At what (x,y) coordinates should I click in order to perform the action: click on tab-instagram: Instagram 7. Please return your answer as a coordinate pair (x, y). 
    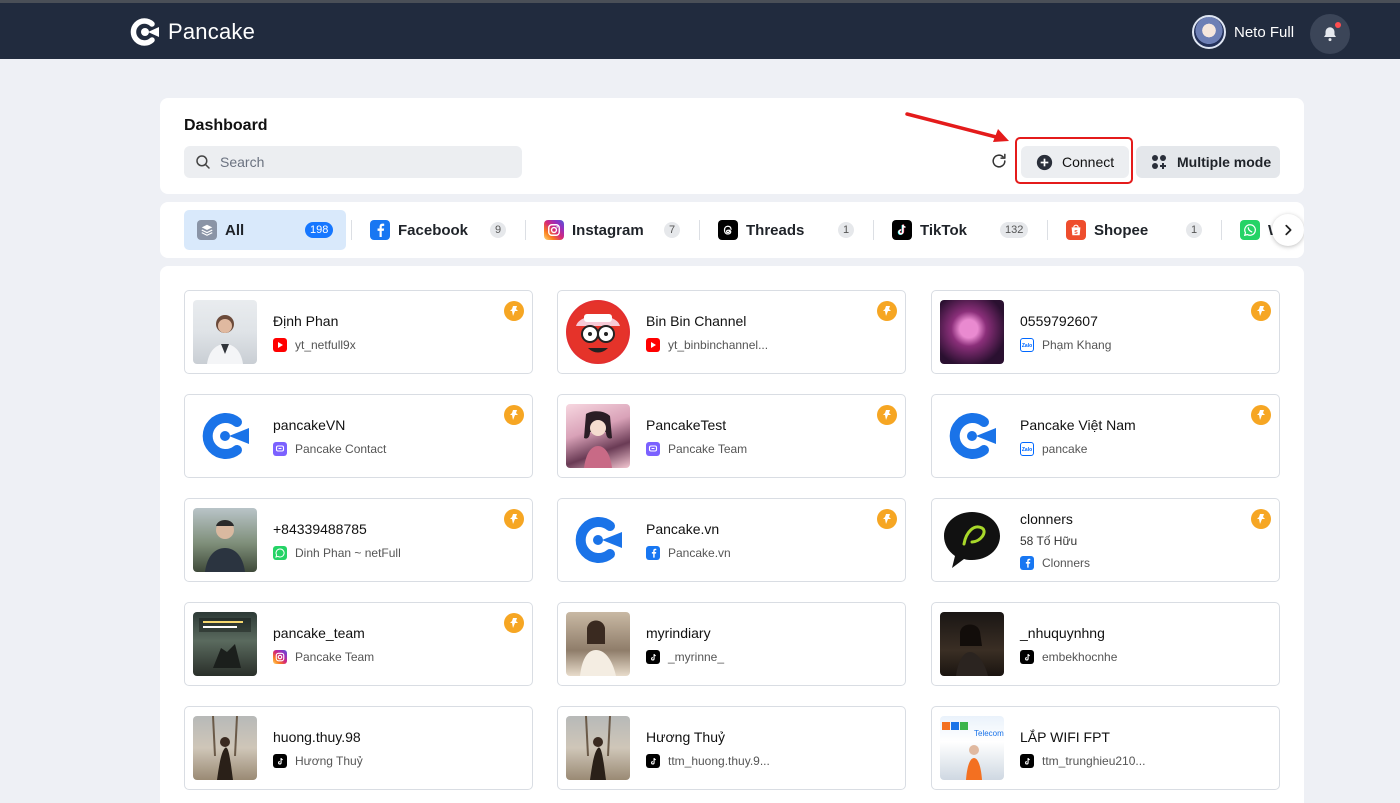
    Looking at the image, I should click on (614, 230).